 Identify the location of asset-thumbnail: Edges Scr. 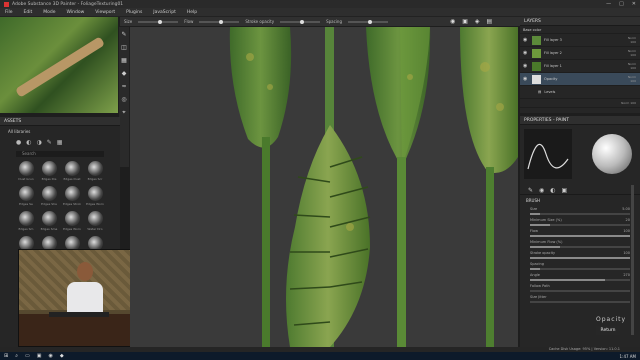
(95, 172).